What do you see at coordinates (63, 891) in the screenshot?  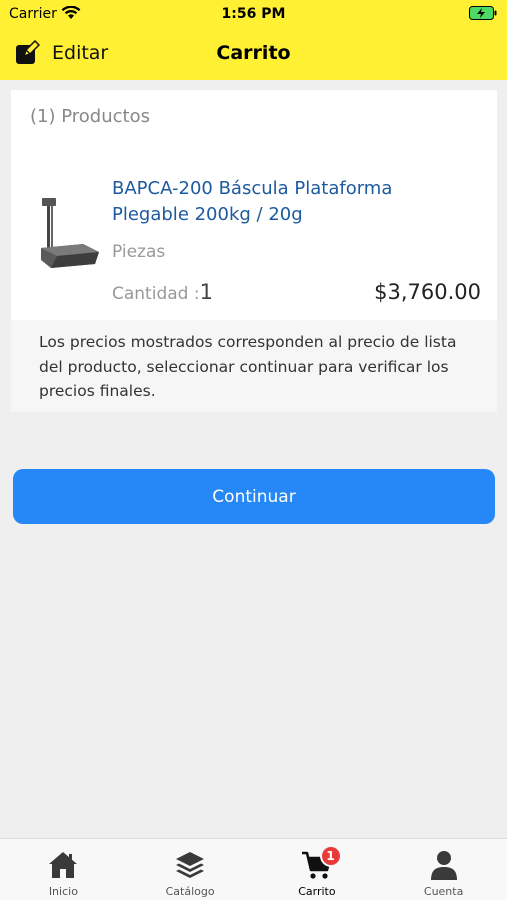 I see `tab-label: Inicio` at bounding box center [63, 891].